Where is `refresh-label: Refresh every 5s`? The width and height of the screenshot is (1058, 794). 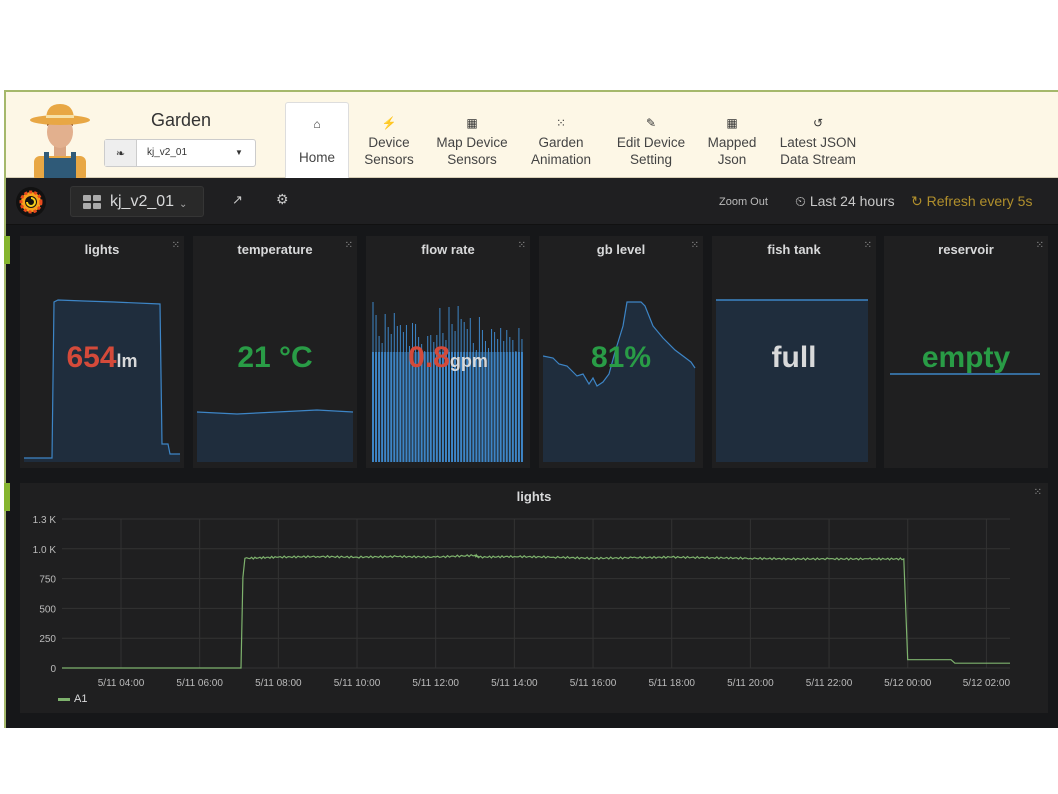
refresh-label: Refresh every 5s is located at coordinates (979, 201).